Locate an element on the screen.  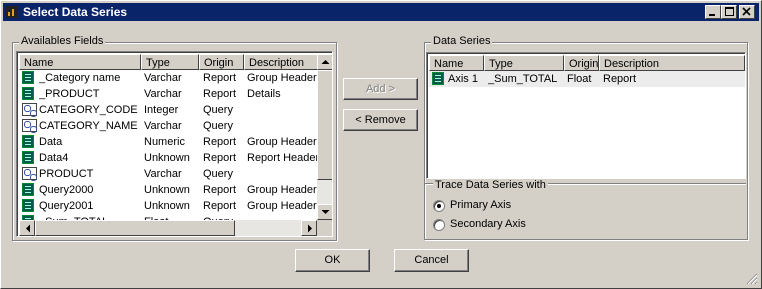
available-fields-hscrollbar is located at coordinates (168, 228).